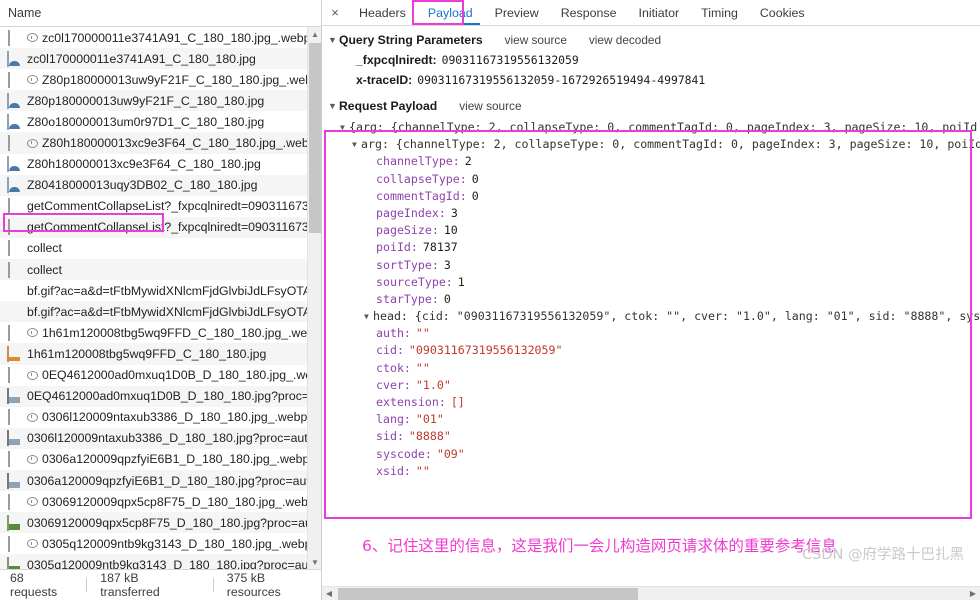 This screenshot has width=980, height=600. What do you see at coordinates (160, 59) in the screenshot?
I see `request-list-item: zc0l170000011e3741A91_C_180_180.jpg` at bounding box center [160, 59].